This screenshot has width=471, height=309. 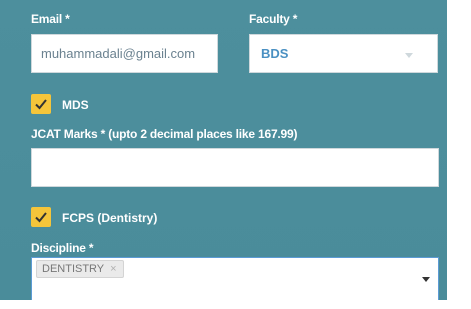 What do you see at coordinates (118, 53) in the screenshot?
I see `email-value: muhammadali@gmail.com` at bounding box center [118, 53].